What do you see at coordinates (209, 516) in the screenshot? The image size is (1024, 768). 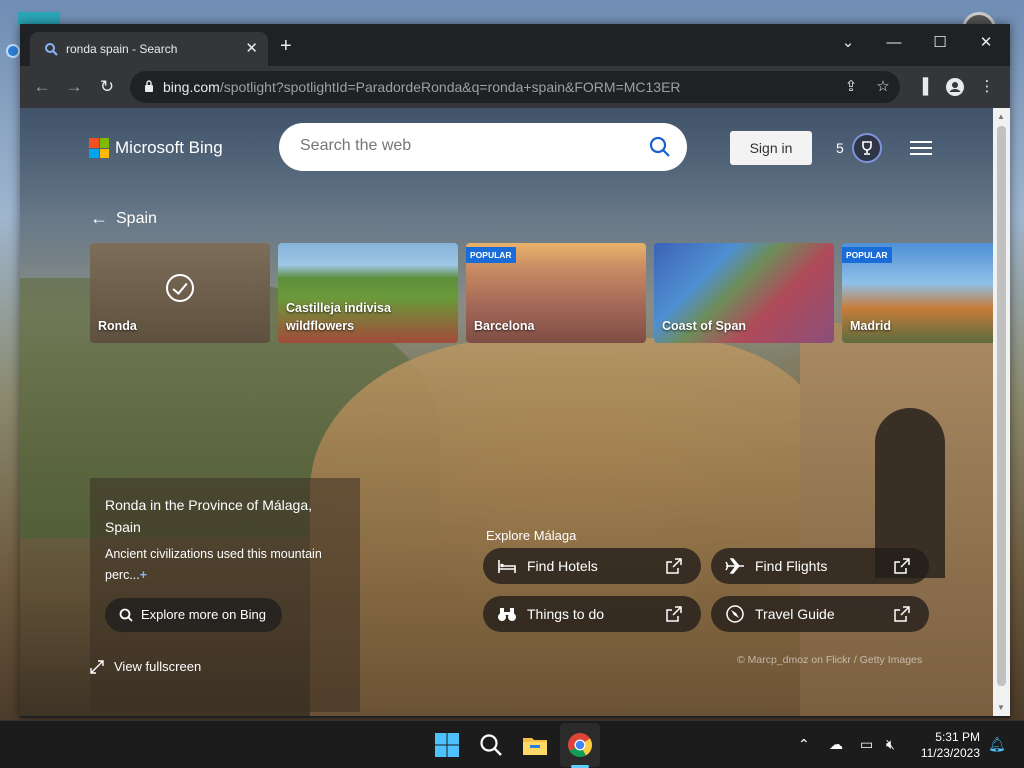 I see `info-title: Ronda in the Province of Málaga, Spain` at bounding box center [209, 516].